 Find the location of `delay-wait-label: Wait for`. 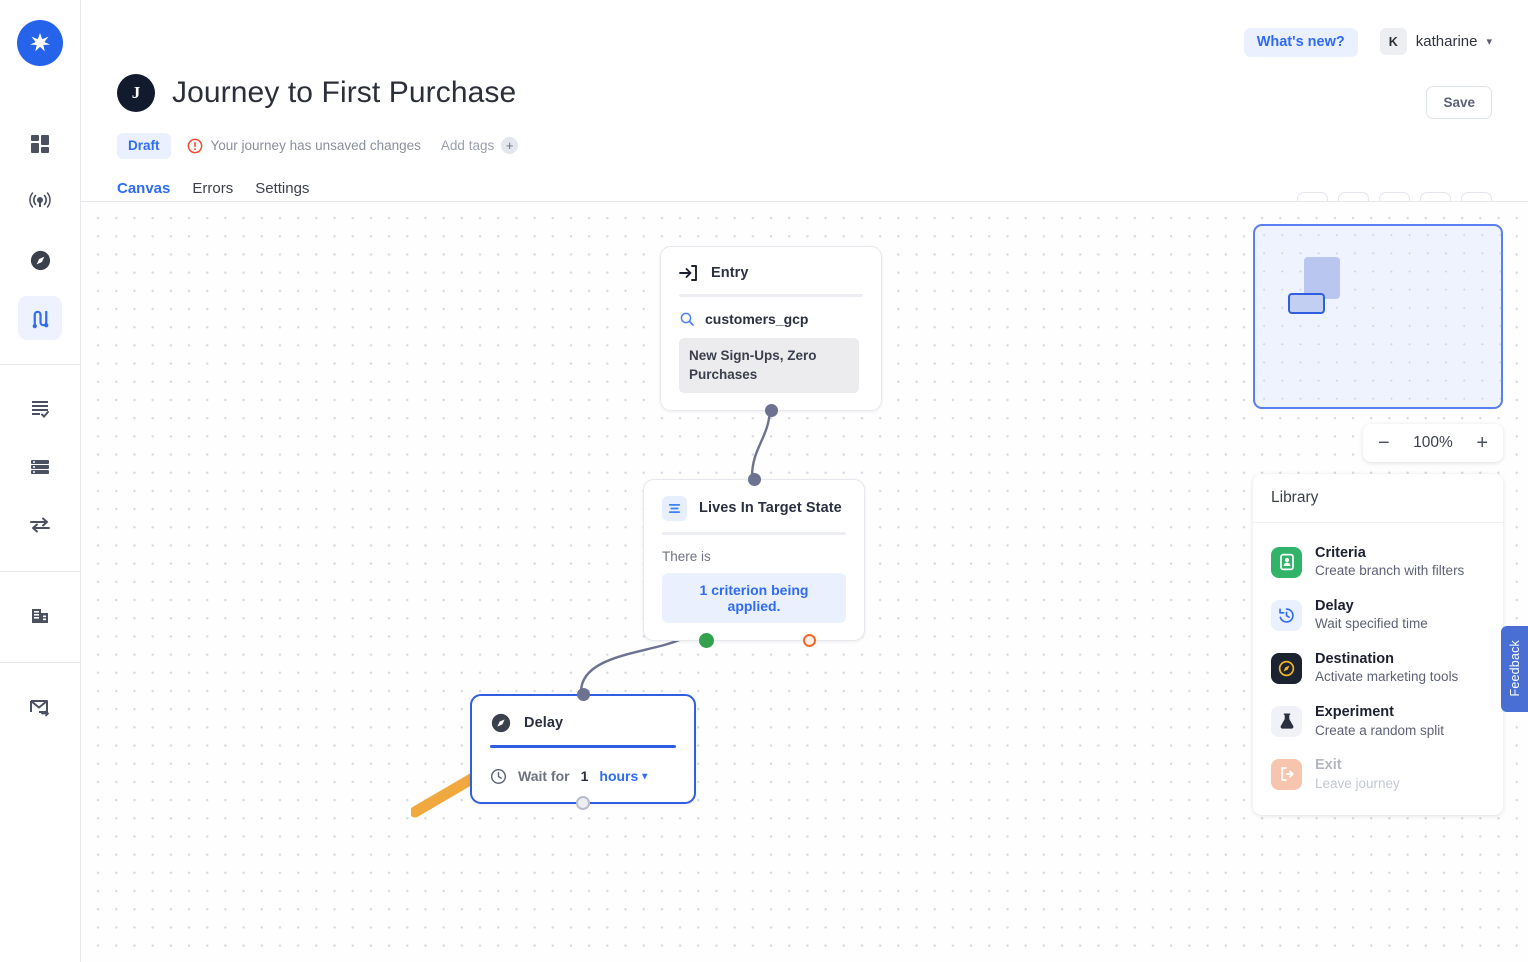

delay-wait-label: Wait for is located at coordinates (544, 776).